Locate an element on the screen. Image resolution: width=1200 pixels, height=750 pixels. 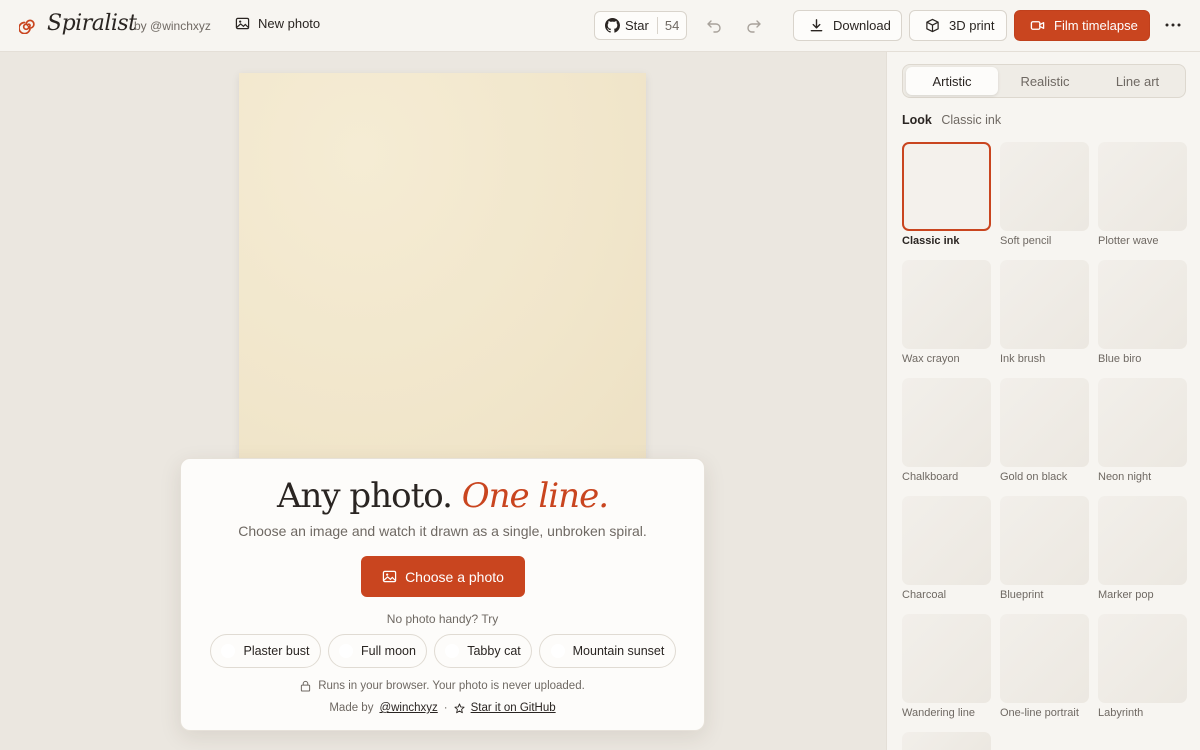
style-tile-charcoal is located at coordinates (946, 540).